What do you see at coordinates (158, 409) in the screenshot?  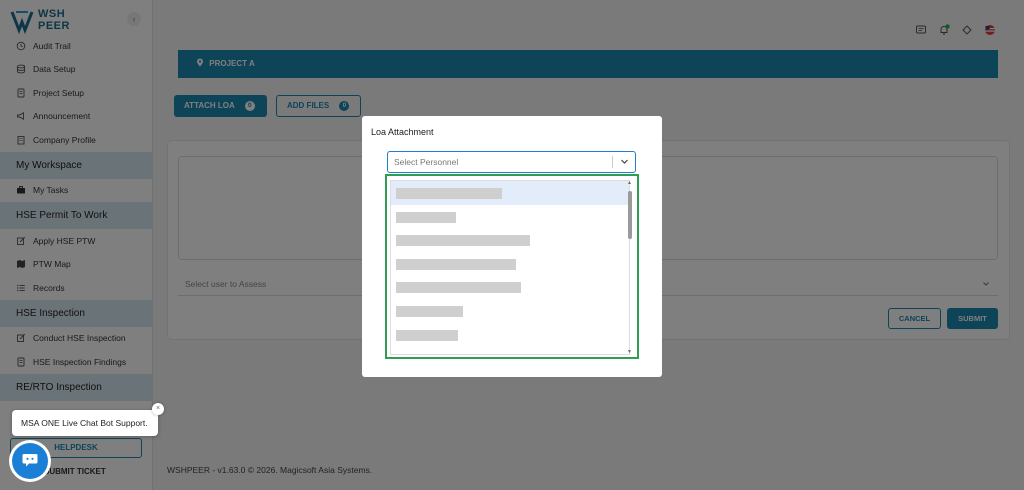 I see `close-icon: ×` at bounding box center [158, 409].